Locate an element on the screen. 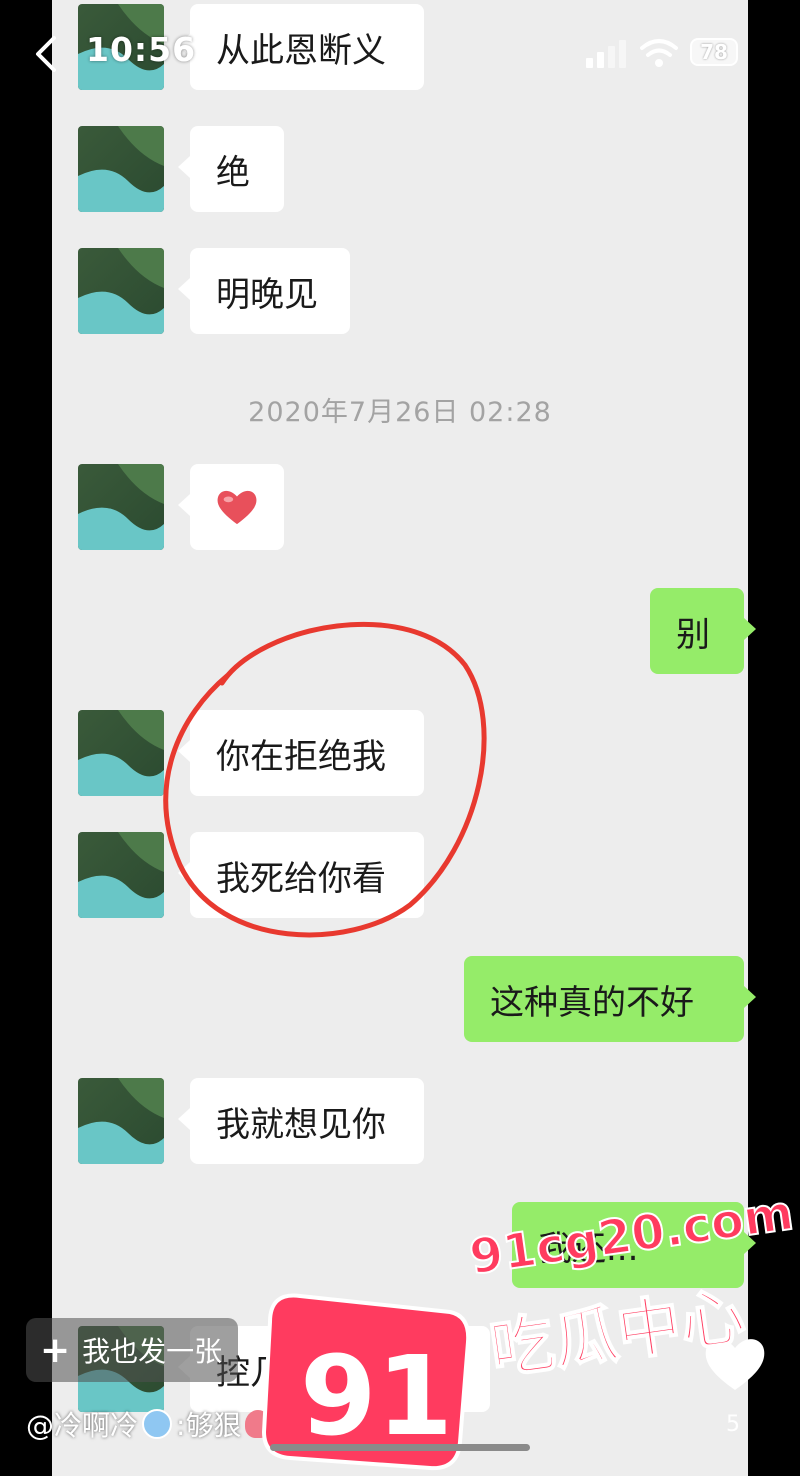 Image resolution: width=800 pixels, height=1476 pixels. cell-signal-icon is located at coordinates (606, 54).